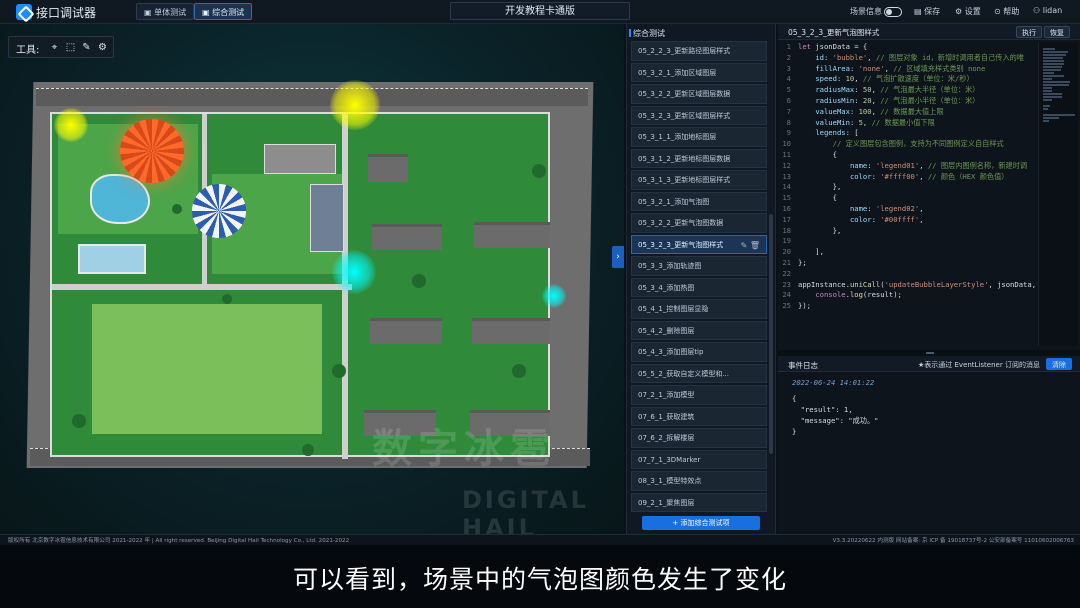 Image resolution: width=1080 pixels, height=608 pixels. What do you see at coordinates (811, 252) in the screenshot?
I see `code-text: ],` at bounding box center [811, 252].